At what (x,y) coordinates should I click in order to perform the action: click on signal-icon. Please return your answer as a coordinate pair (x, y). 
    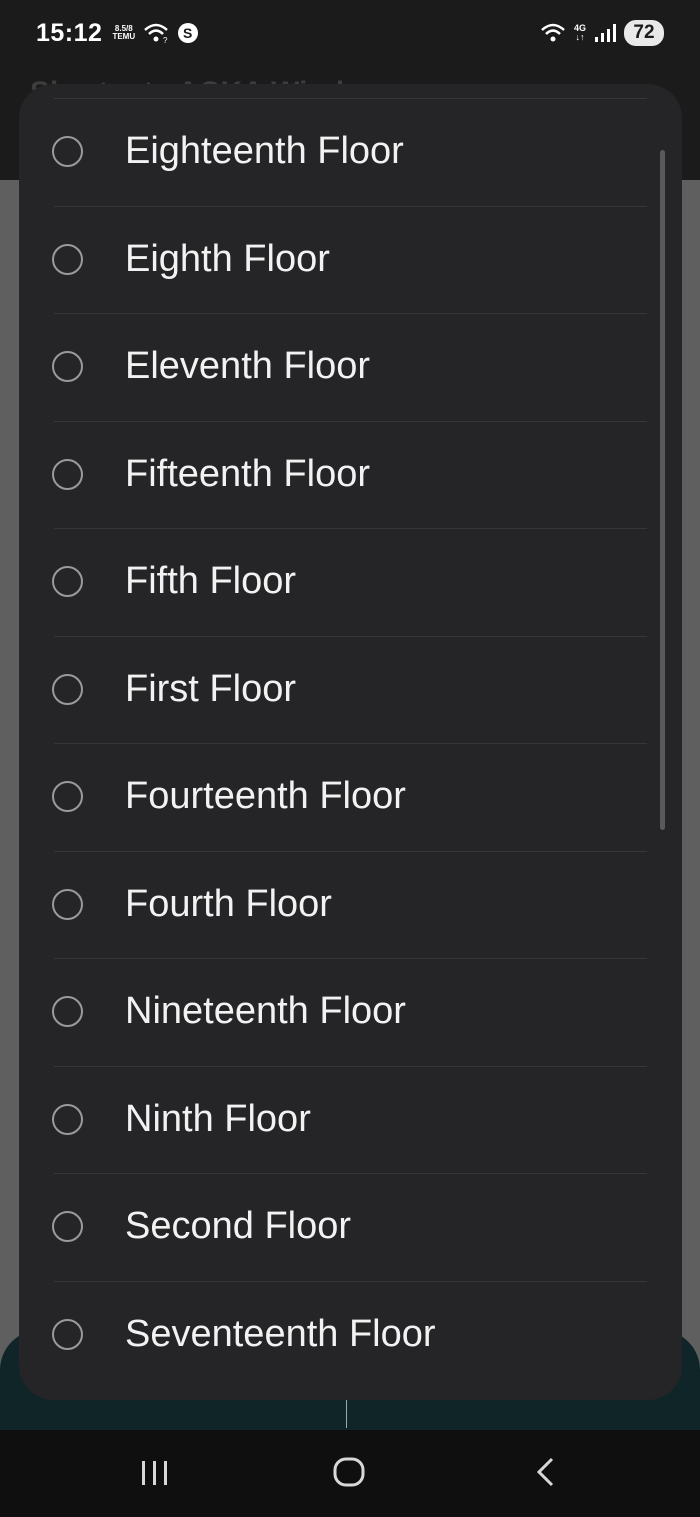
    Looking at the image, I should click on (605, 33).